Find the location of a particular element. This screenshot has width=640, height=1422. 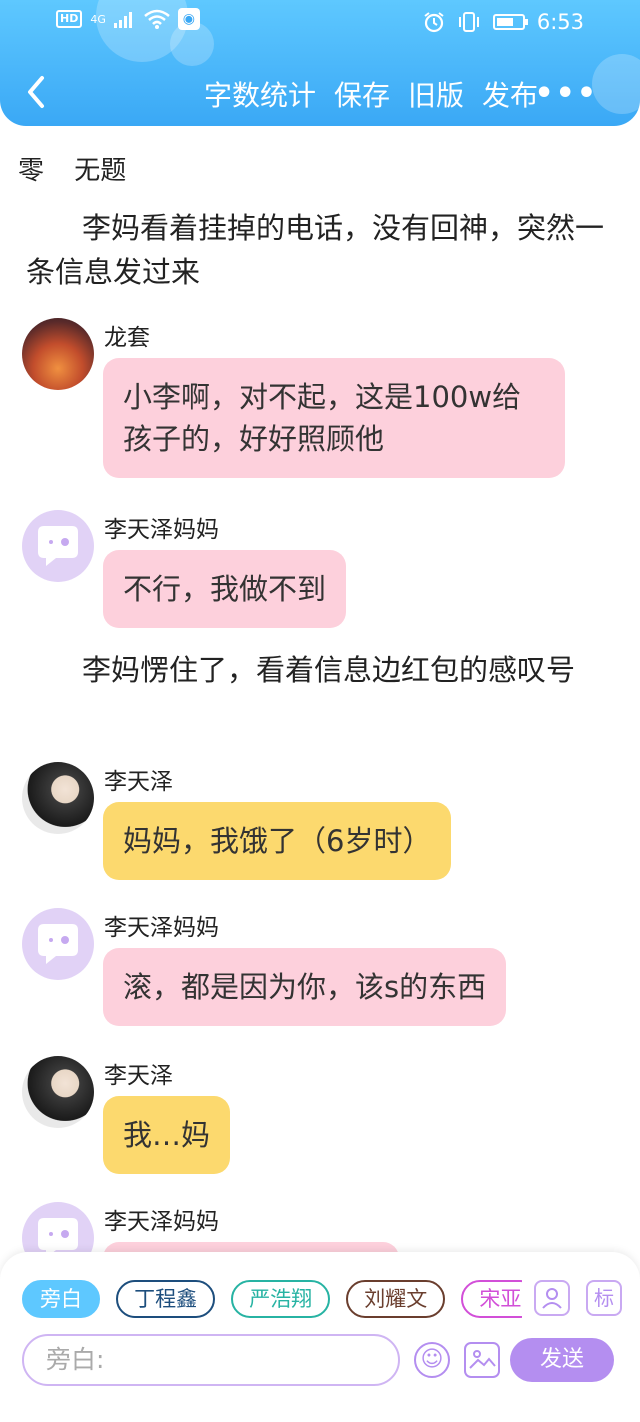

message-bubble: 妈妈，我饿了（6岁时） is located at coordinates (277, 841).